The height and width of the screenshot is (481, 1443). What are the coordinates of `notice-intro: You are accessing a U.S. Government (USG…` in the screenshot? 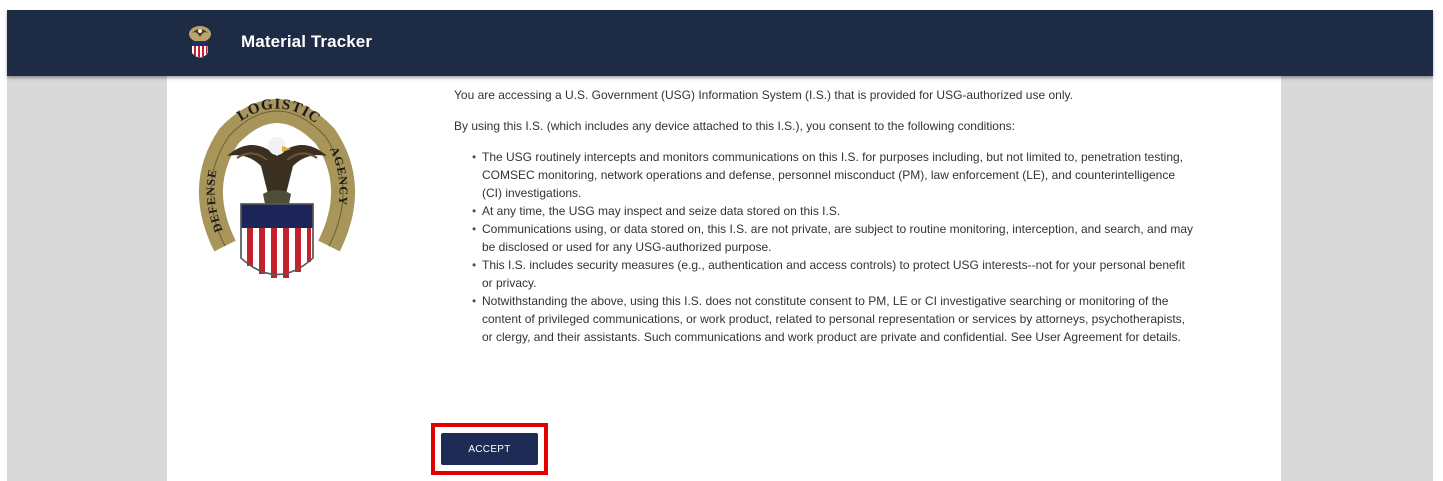 It's located at (763, 95).